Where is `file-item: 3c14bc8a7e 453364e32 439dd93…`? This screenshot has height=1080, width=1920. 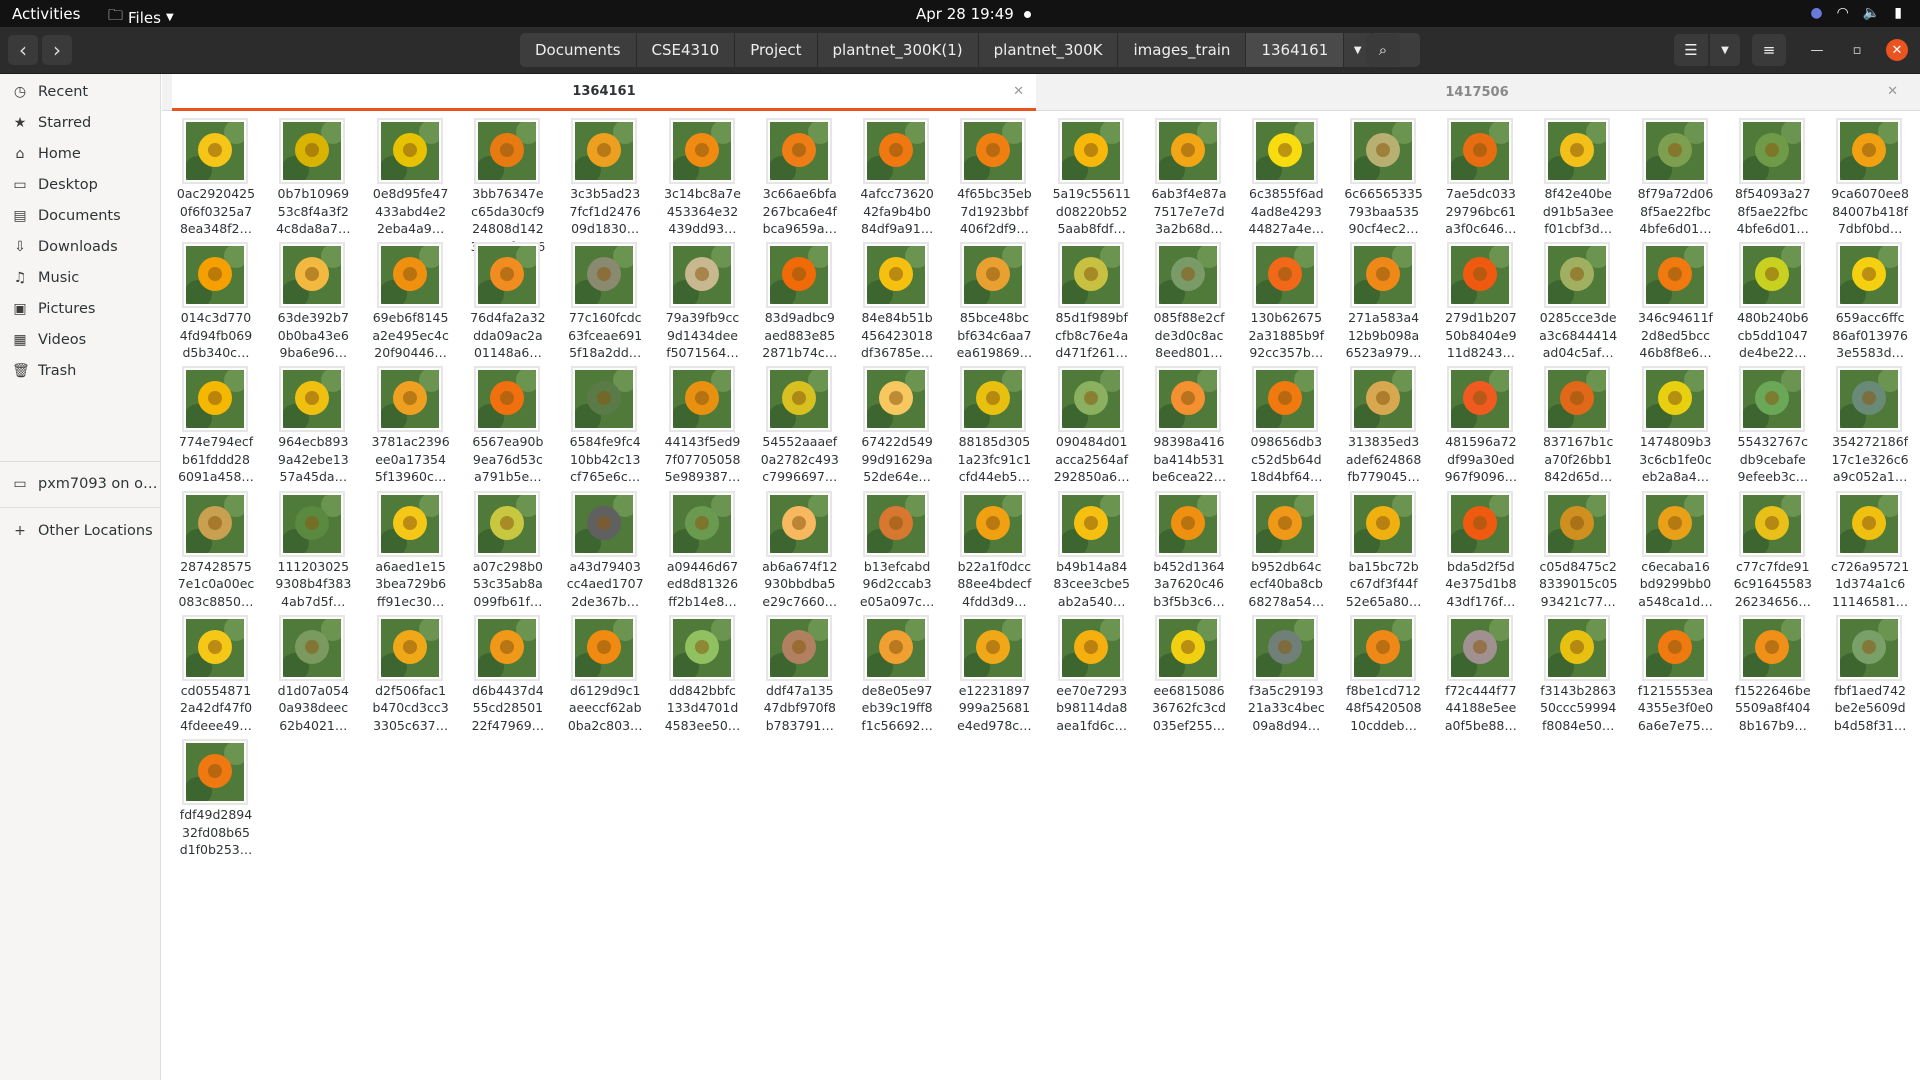 file-item: 3c14bc8a7e 453364e32 439dd93… is located at coordinates (707, 178).